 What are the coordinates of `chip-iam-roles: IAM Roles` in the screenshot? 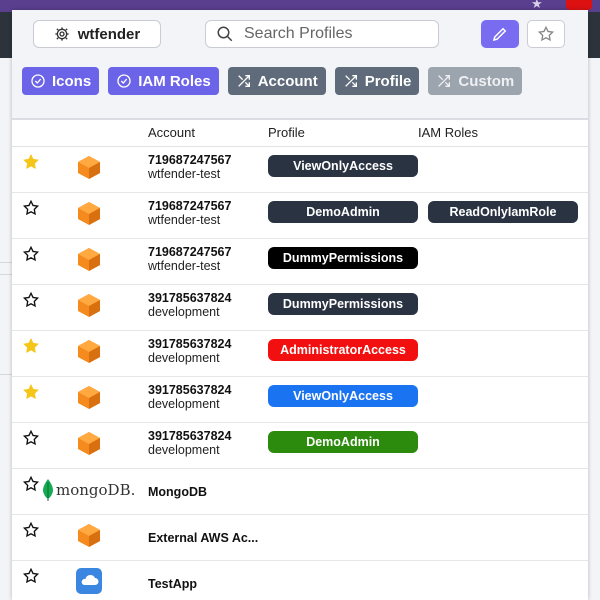 It's located at (163, 81).